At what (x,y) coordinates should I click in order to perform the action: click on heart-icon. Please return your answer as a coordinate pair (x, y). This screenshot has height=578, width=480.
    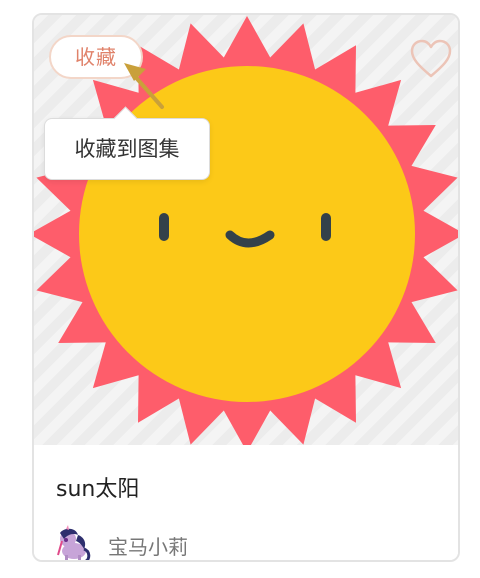
    Looking at the image, I should click on (431, 59).